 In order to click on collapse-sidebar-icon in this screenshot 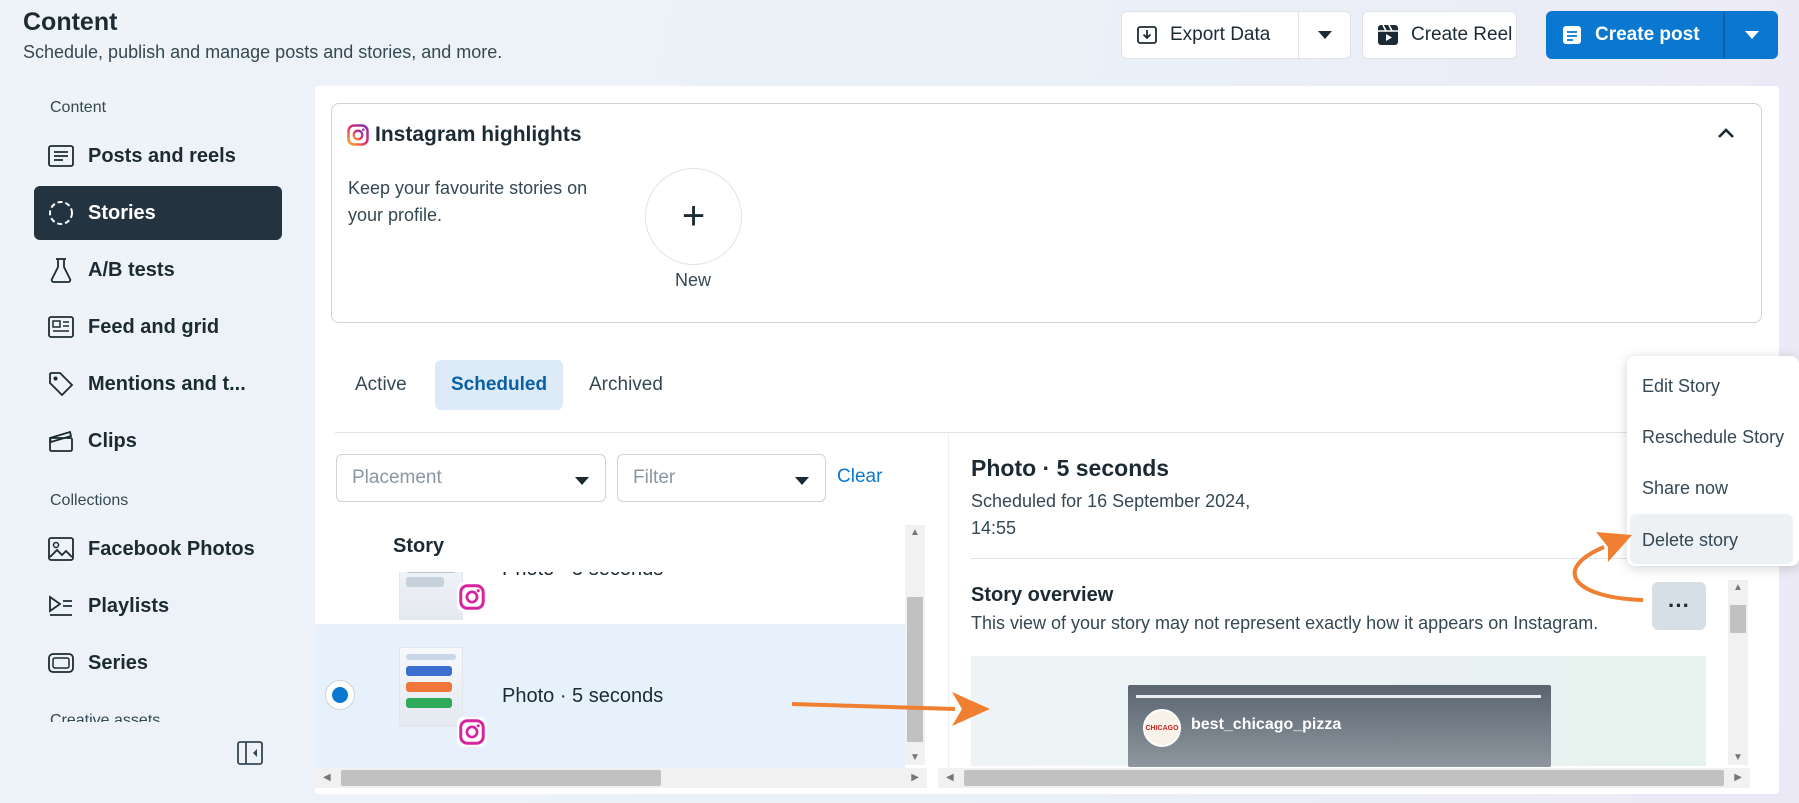, I will do `click(250, 755)`.